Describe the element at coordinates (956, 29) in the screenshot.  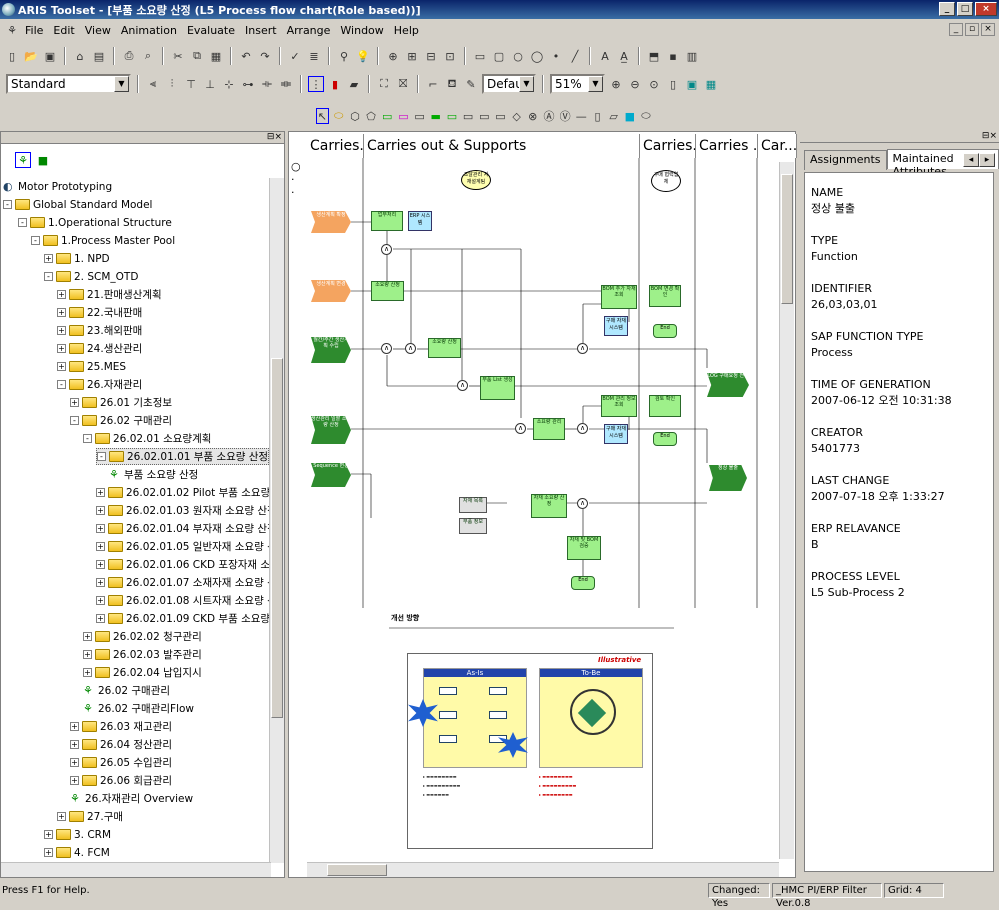
I see `mdi-minimize-button: _` at that location.